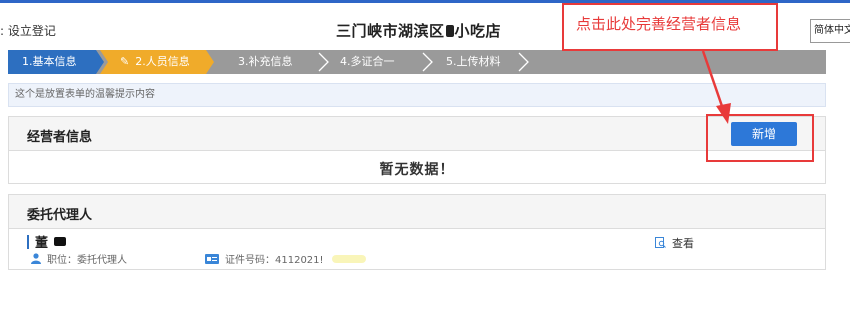  I want to click on view-link-text: 查看, so click(683, 243).